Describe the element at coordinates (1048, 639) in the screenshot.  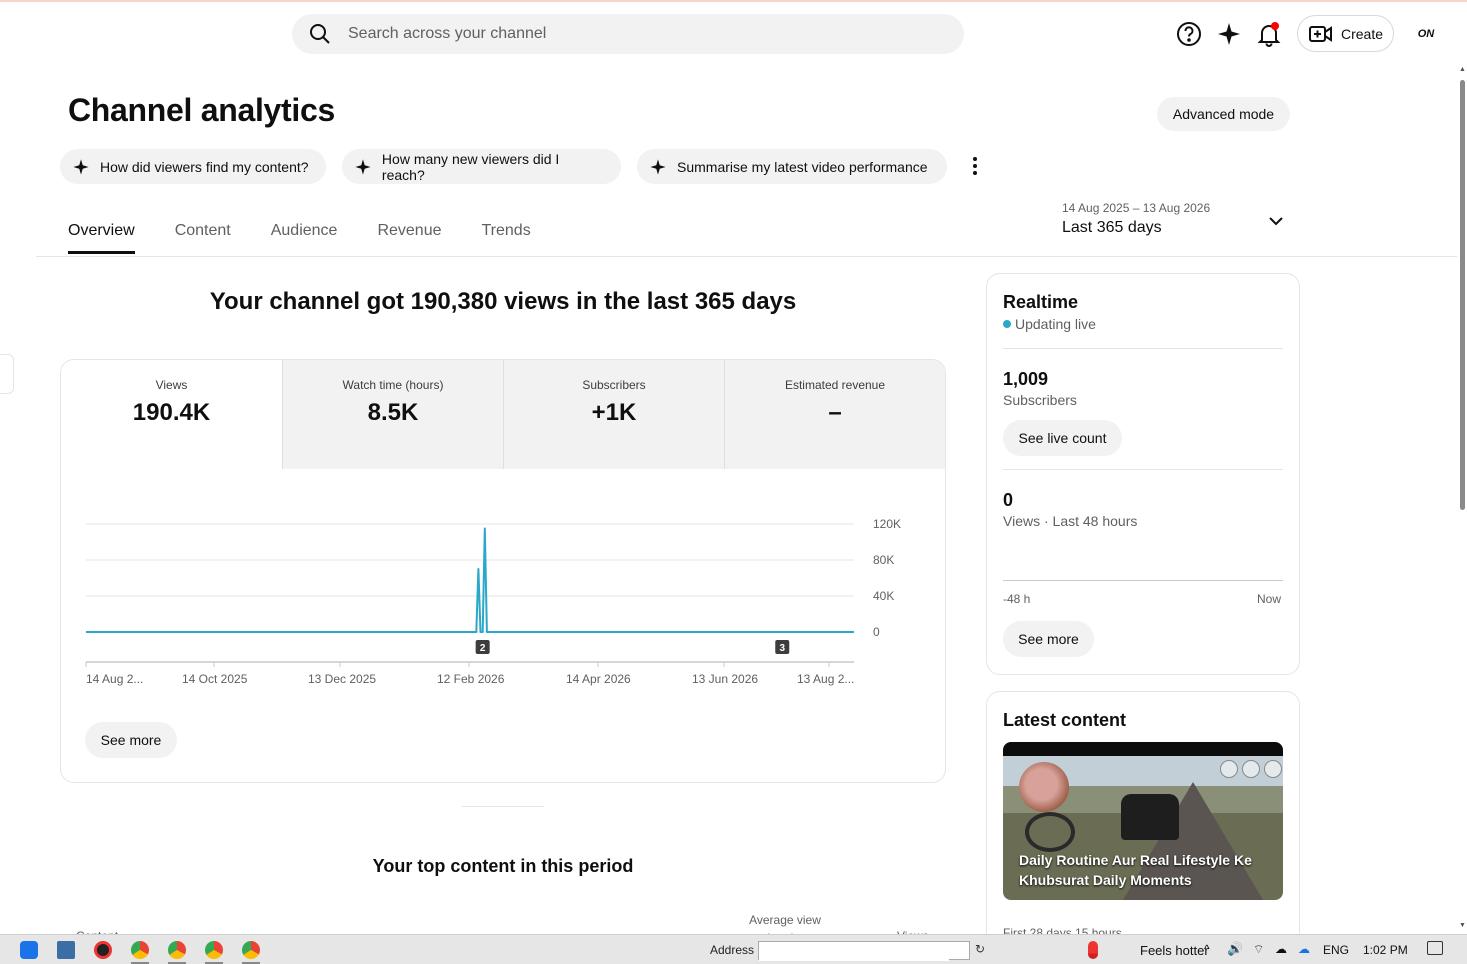
I see `realtime-see-more-button: See more` at that location.